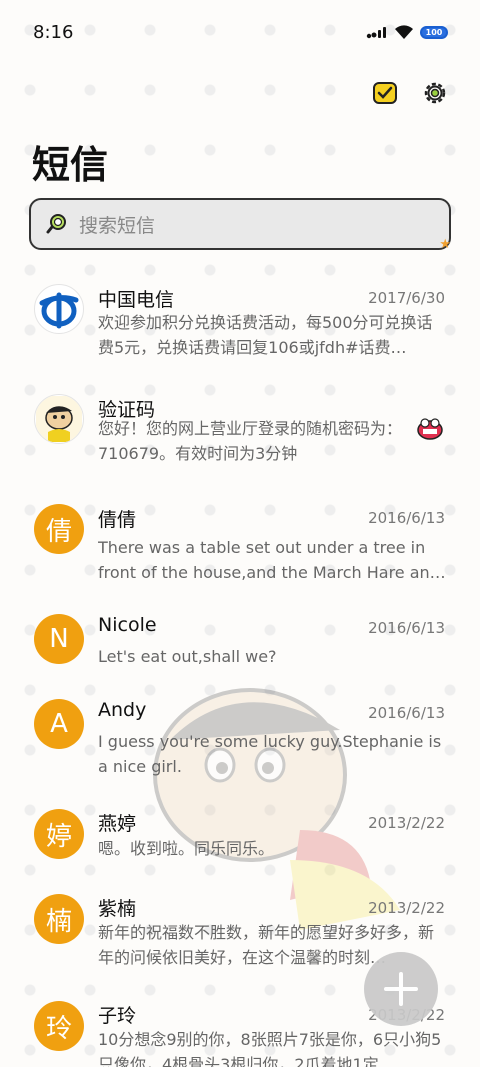 The height and width of the screenshot is (1067, 480). Describe the element at coordinates (187, 656) in the screenshot. I see `message-preview: Let's eat out,shall we?` at that location.